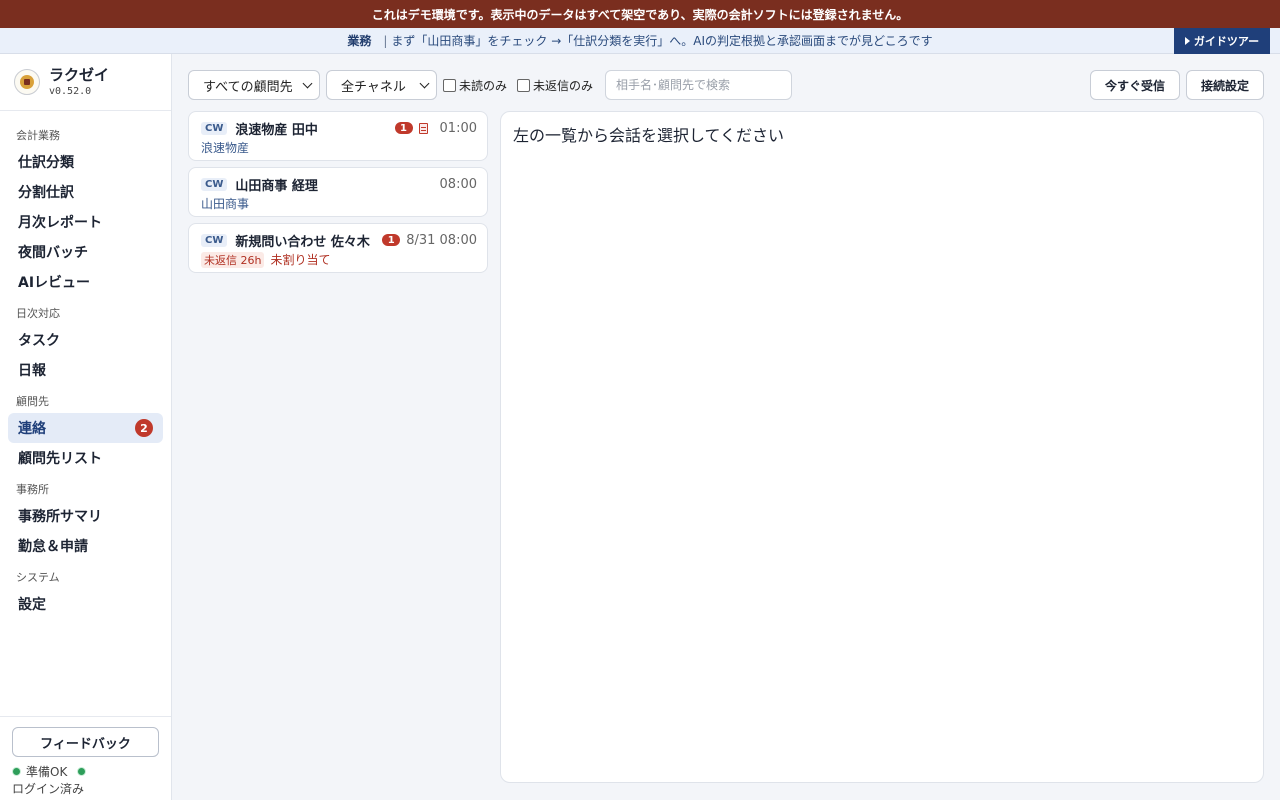 This screenshot has height=800, width=1280. Describe the element at coordinates (85, 162) in the screenshot. I see `sidebar-item-journal-classify: 仕訳分類` at that location.